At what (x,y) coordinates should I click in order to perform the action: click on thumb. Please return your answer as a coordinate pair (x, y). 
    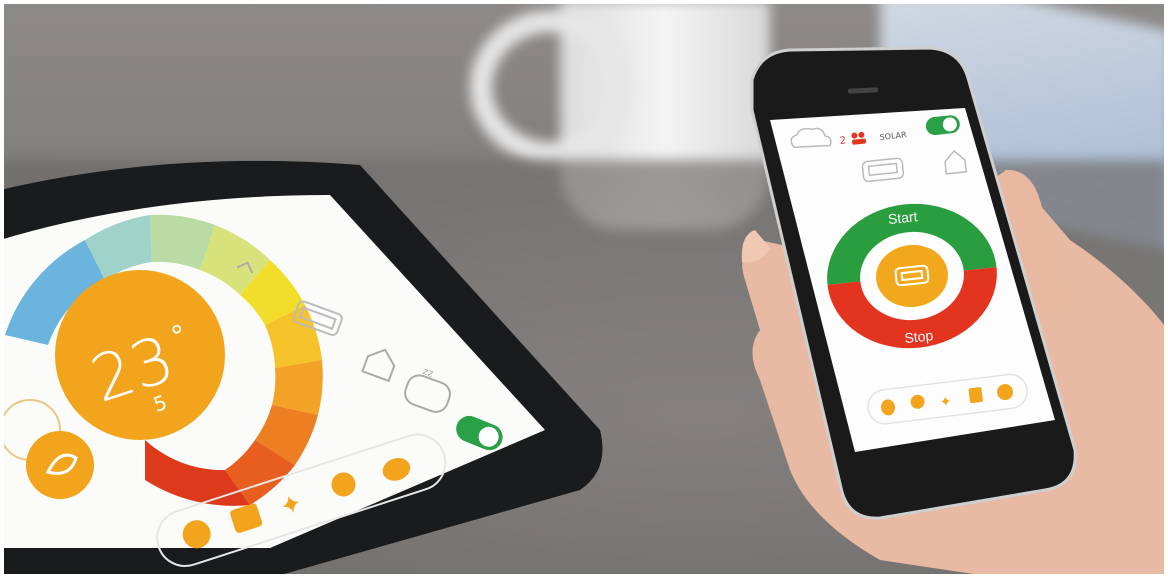
    Looking at the image, I should click on (1035, 241).